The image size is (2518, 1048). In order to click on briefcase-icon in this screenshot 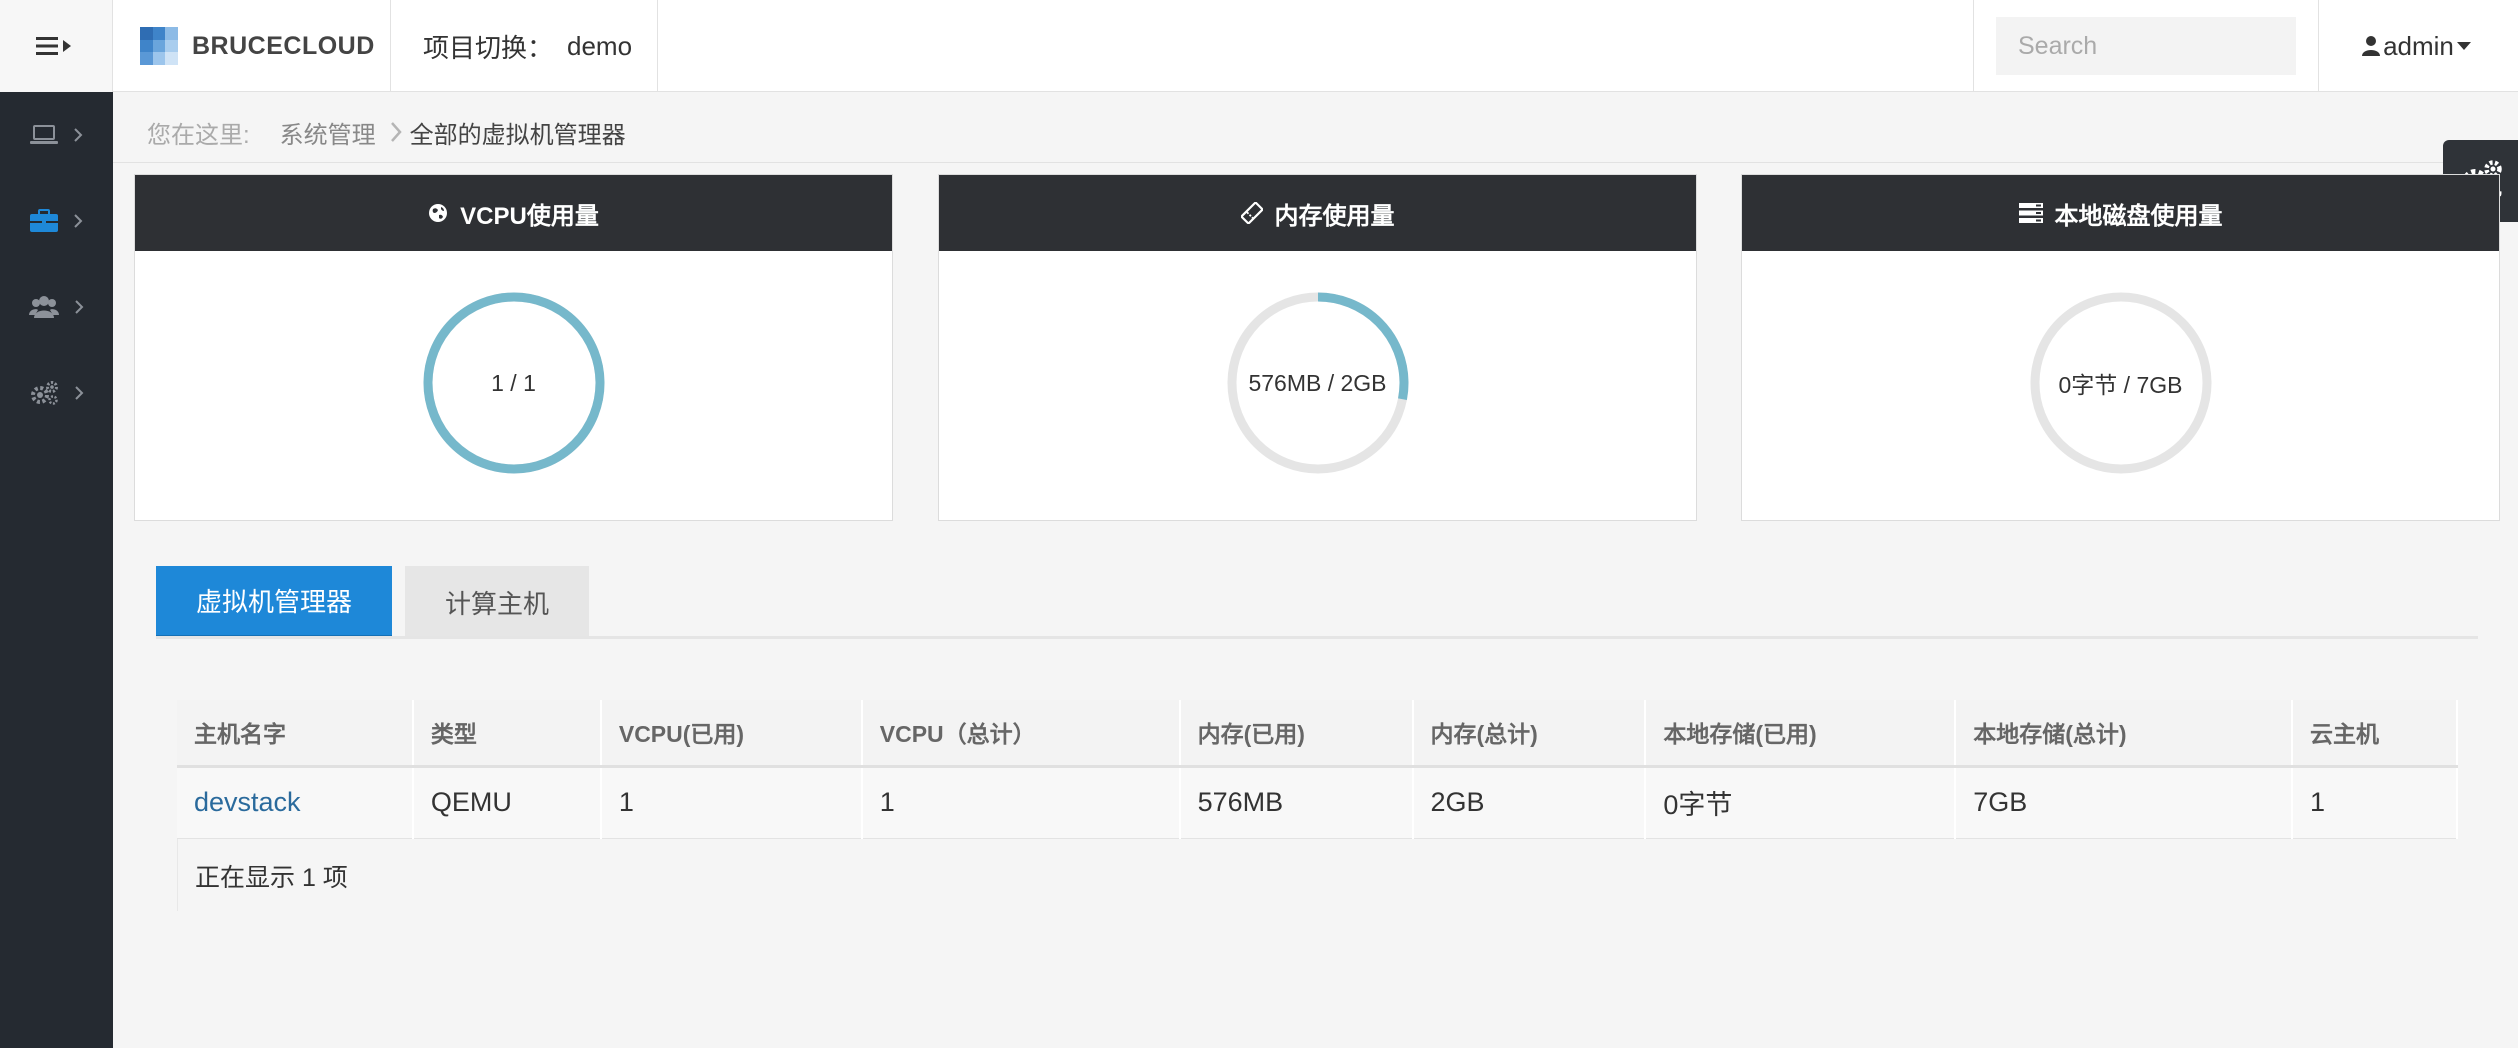, I will do `click(44, 220)`.